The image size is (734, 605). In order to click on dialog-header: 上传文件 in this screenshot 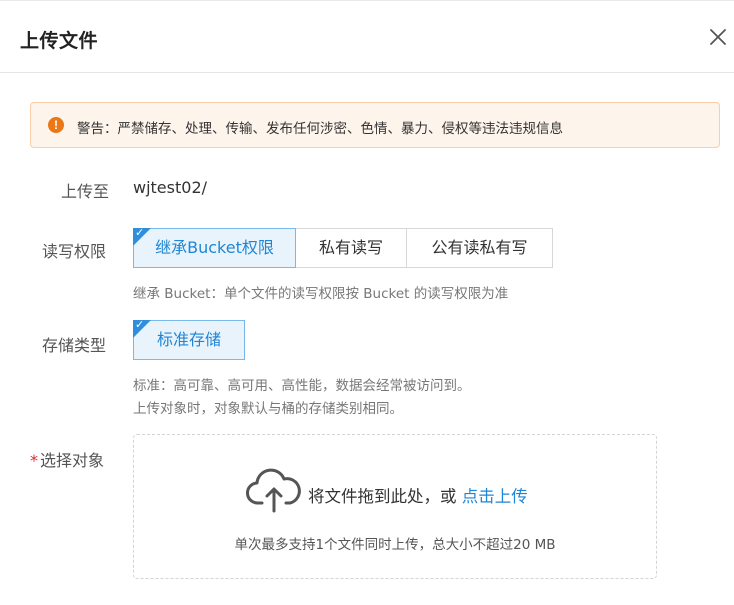, I will do `click(367, 37)`.